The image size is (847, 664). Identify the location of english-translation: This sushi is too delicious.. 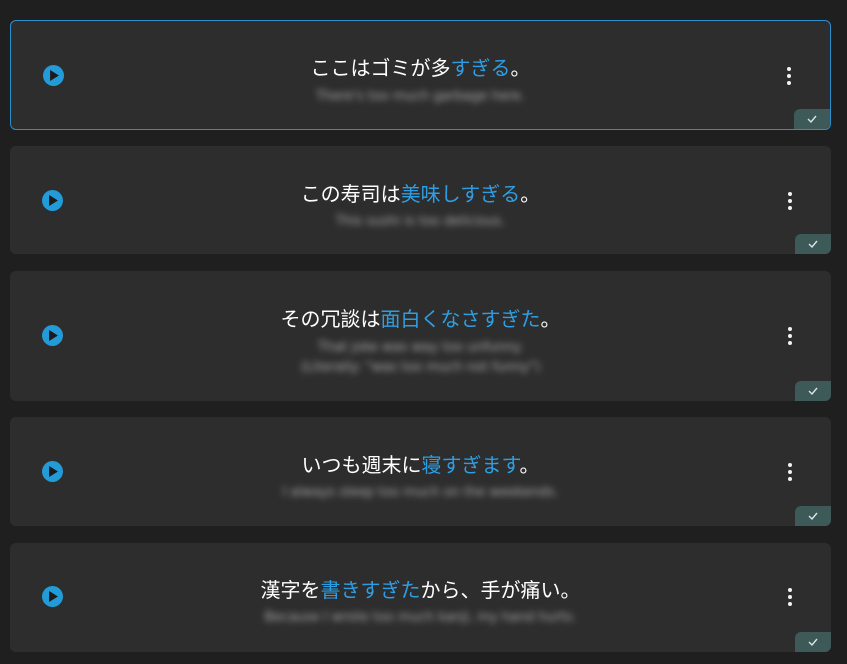
(420, 222).